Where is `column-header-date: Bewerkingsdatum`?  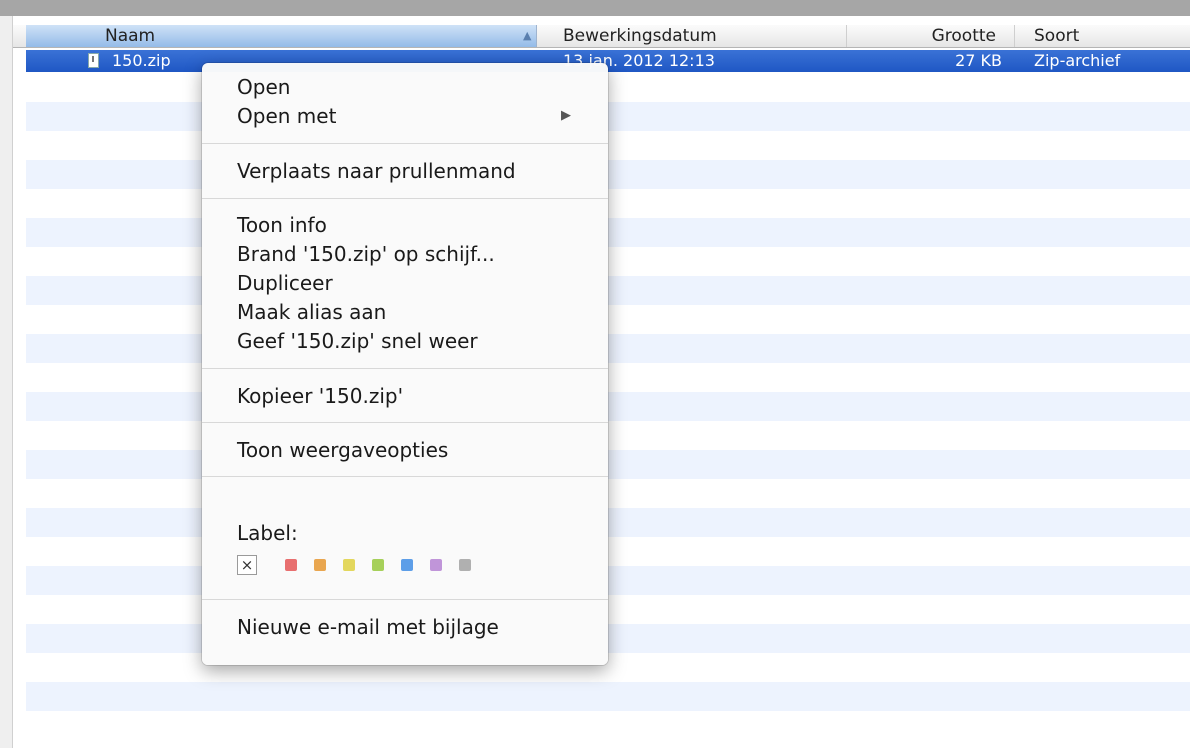
column-header-date: Bewerkingsdatum is located at coordinates (691, 36).